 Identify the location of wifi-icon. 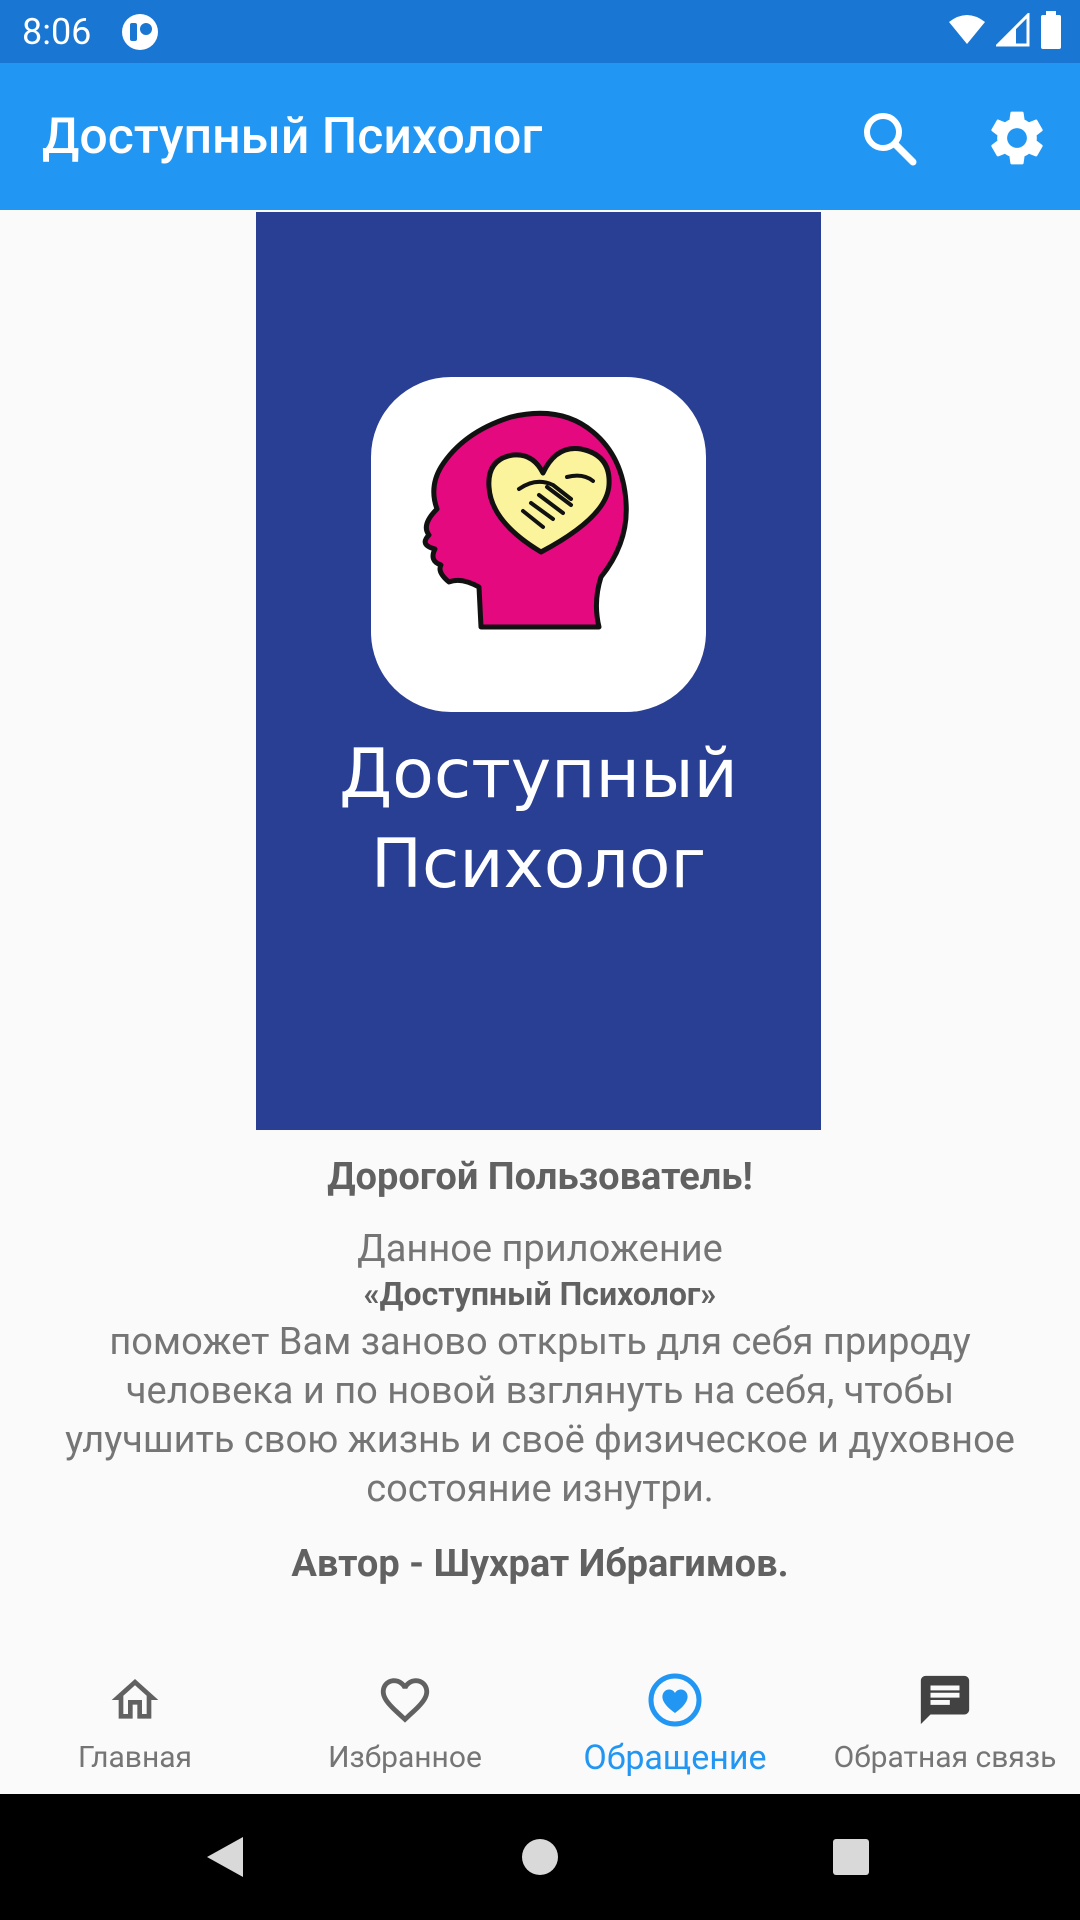
(967, 32).